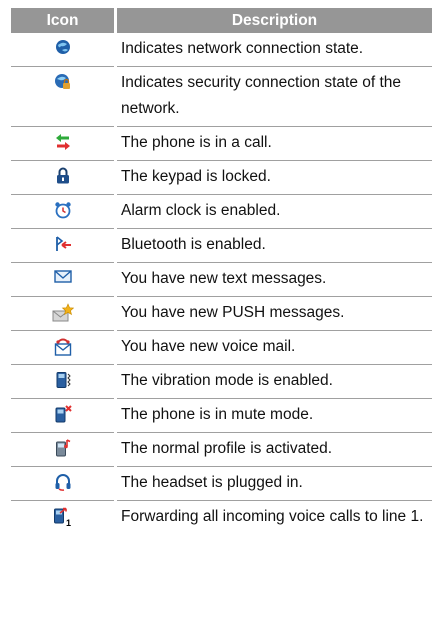 Image resolution: width=441 pixels, height=618 pixels. I want to click on headset-icon, so click(63, 482).